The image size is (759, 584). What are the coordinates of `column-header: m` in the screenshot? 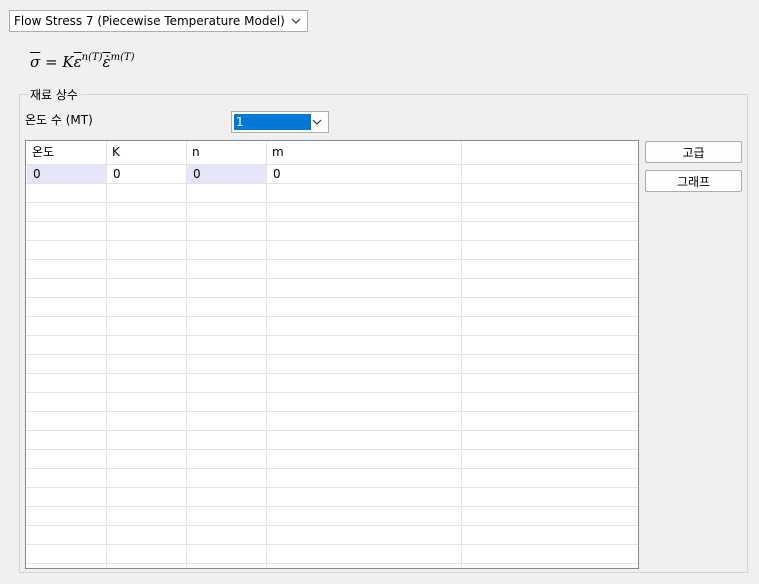 It's located at (363, 152).